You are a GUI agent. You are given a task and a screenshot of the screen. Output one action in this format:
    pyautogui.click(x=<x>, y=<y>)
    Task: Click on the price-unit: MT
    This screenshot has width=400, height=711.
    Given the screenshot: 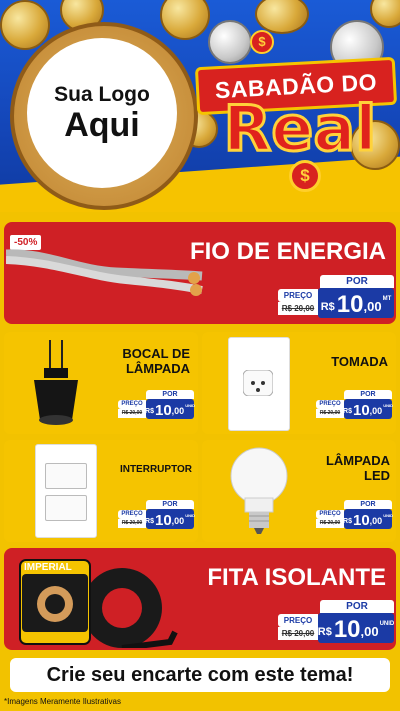 What is the action you would take?
    pyautogui.click(x=387, y=299)
    